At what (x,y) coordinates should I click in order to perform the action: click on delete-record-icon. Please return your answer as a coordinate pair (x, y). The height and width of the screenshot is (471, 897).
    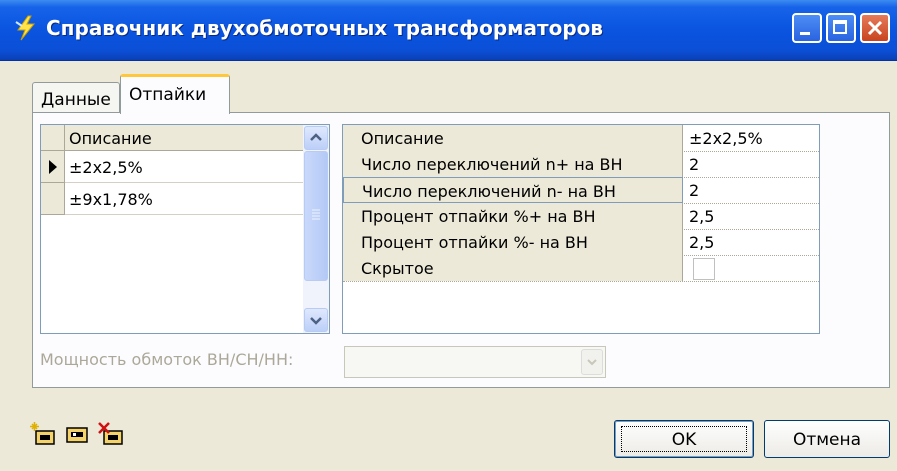
    Looking at the image, I should click on (111, 434).